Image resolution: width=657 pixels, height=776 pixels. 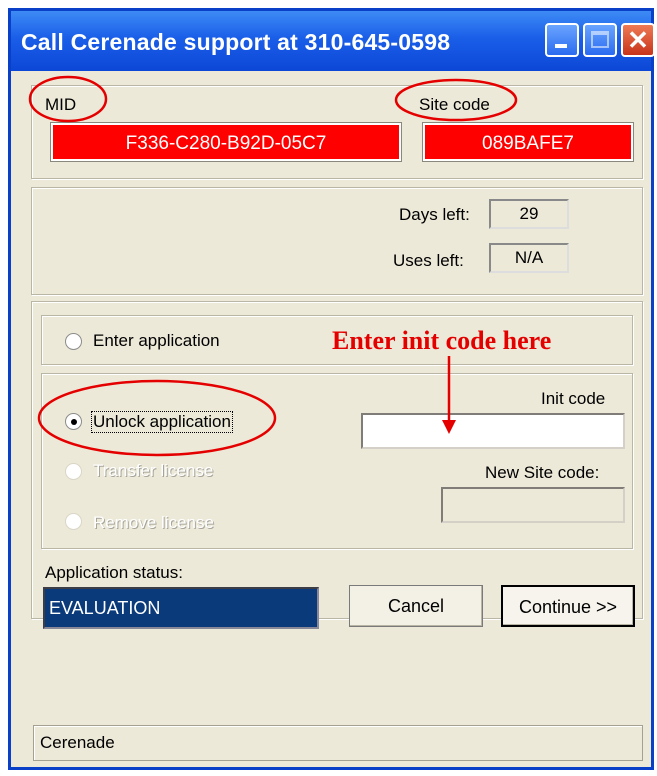 I want to click on enter-application-radio, so click(x=73, y=341).